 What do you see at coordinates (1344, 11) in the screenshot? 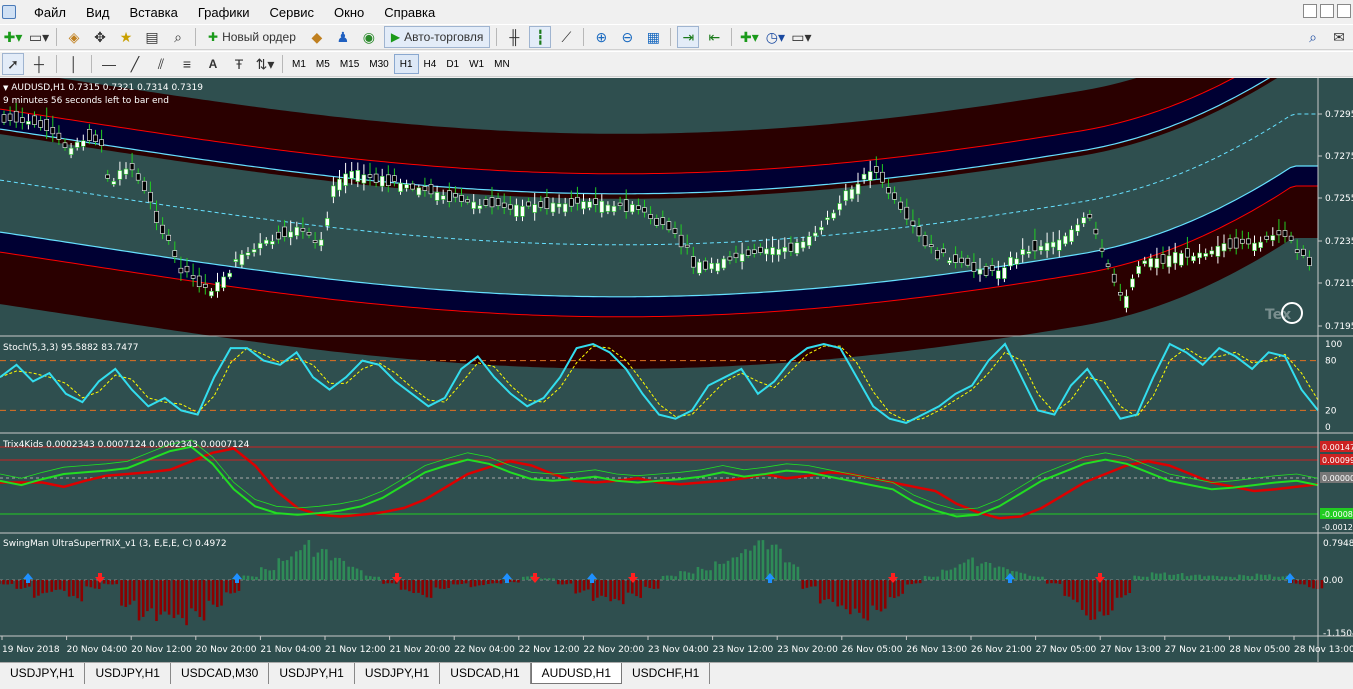
I see `close-button` at bounding box center [1344, 11].